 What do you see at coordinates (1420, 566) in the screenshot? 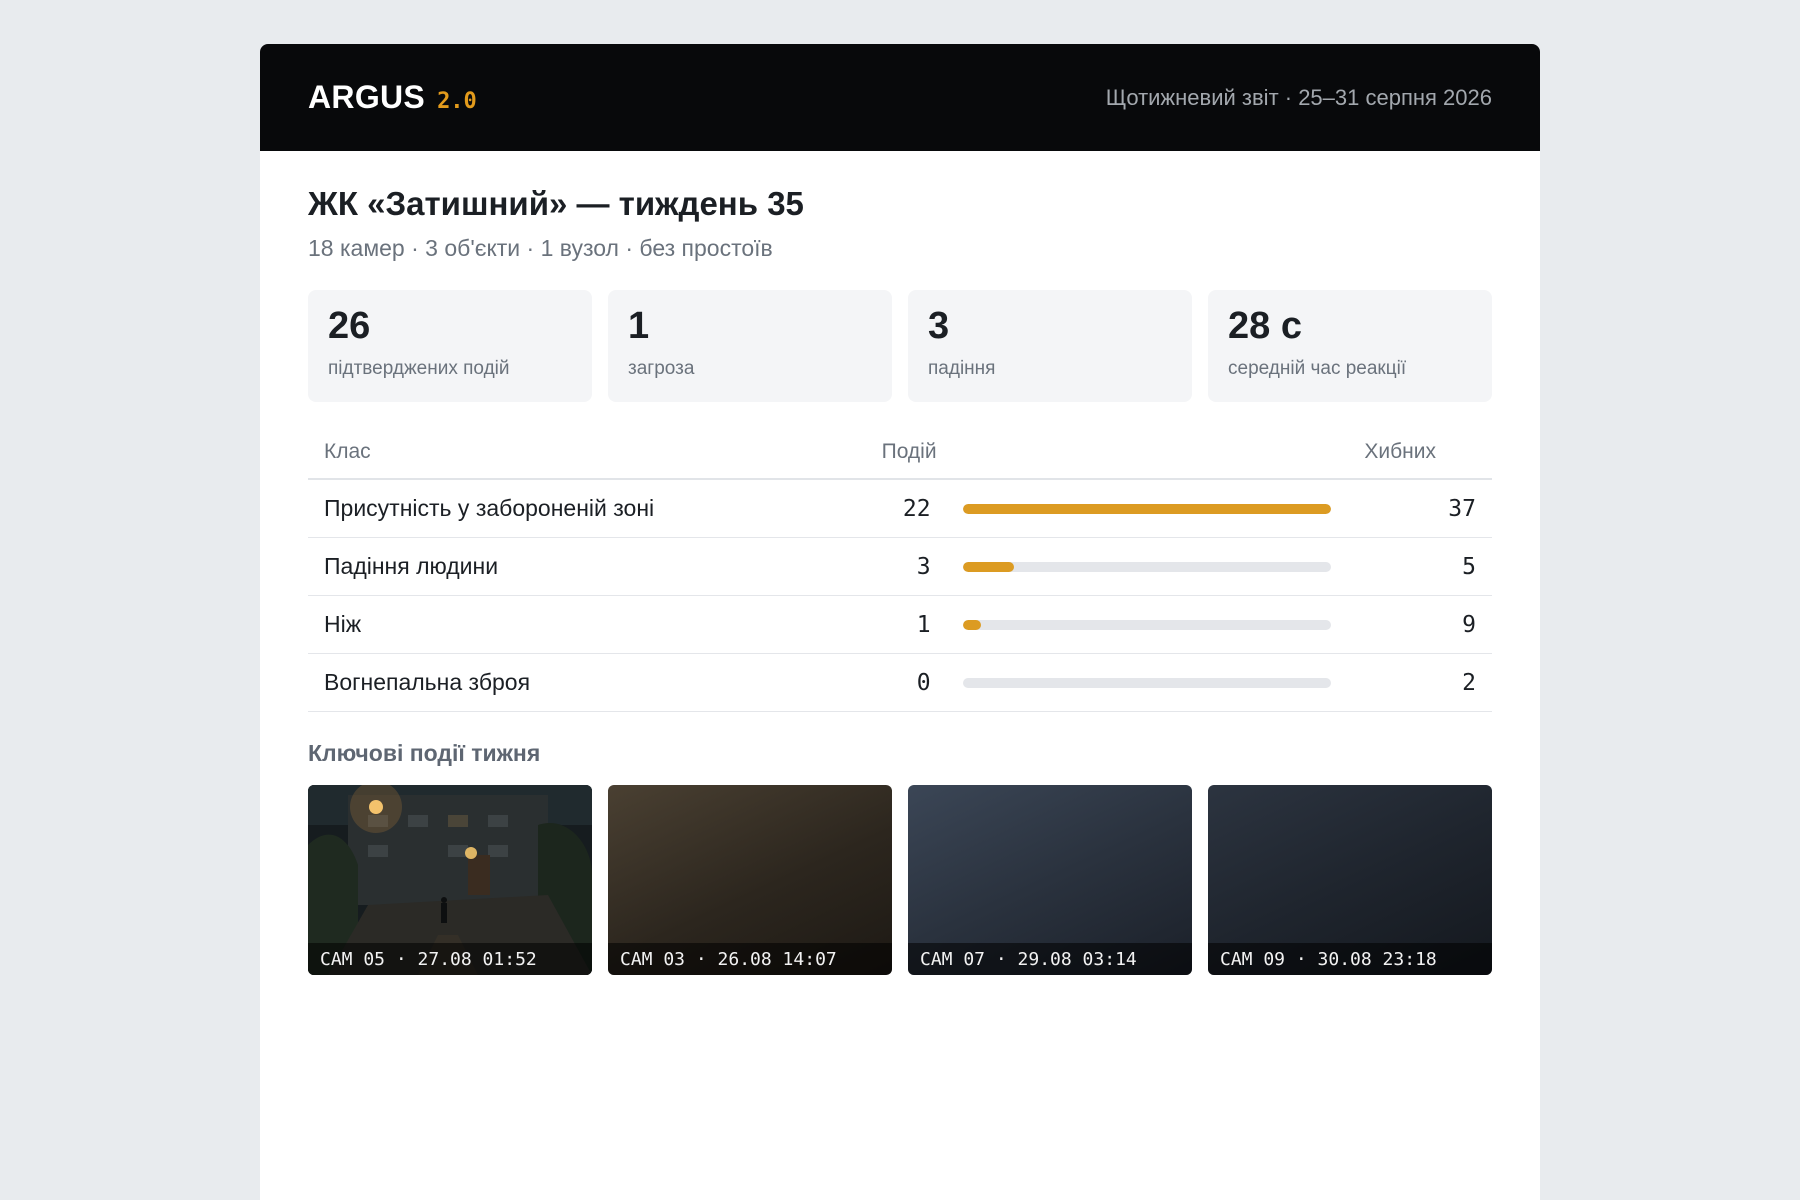
I see `false-count: 5` at bounding box center [1420, 566].